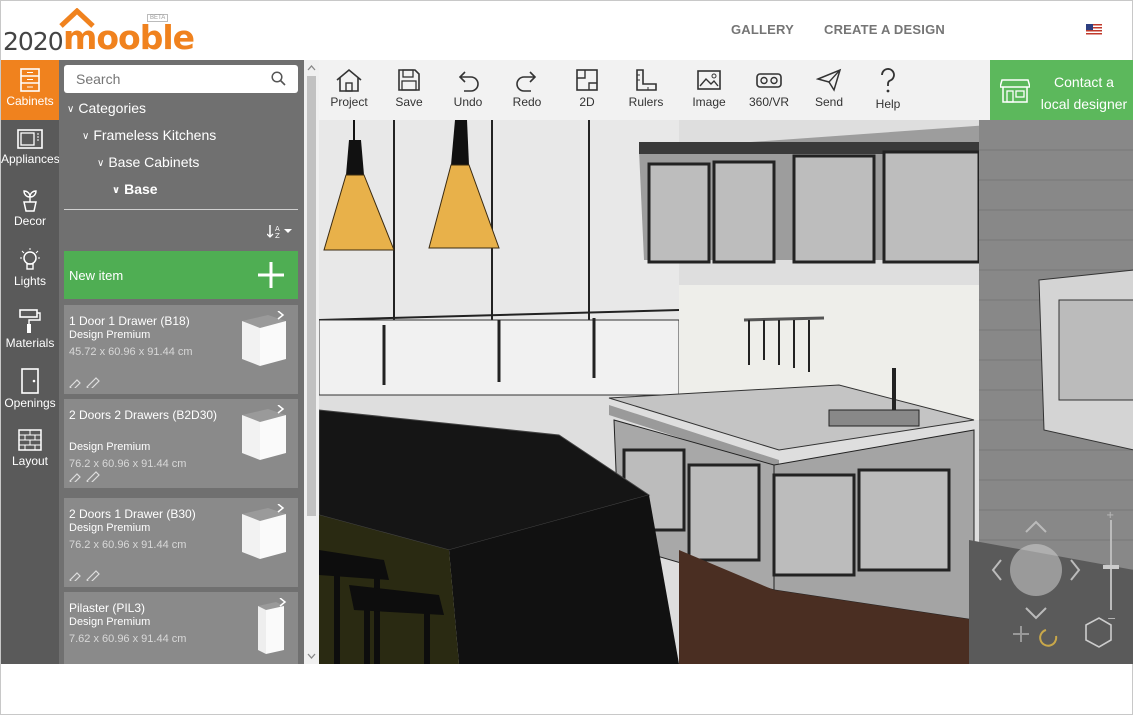  Describe the element at coordinates (527, 102) in the screenshot. I see `tool-label: Redo` at that location.